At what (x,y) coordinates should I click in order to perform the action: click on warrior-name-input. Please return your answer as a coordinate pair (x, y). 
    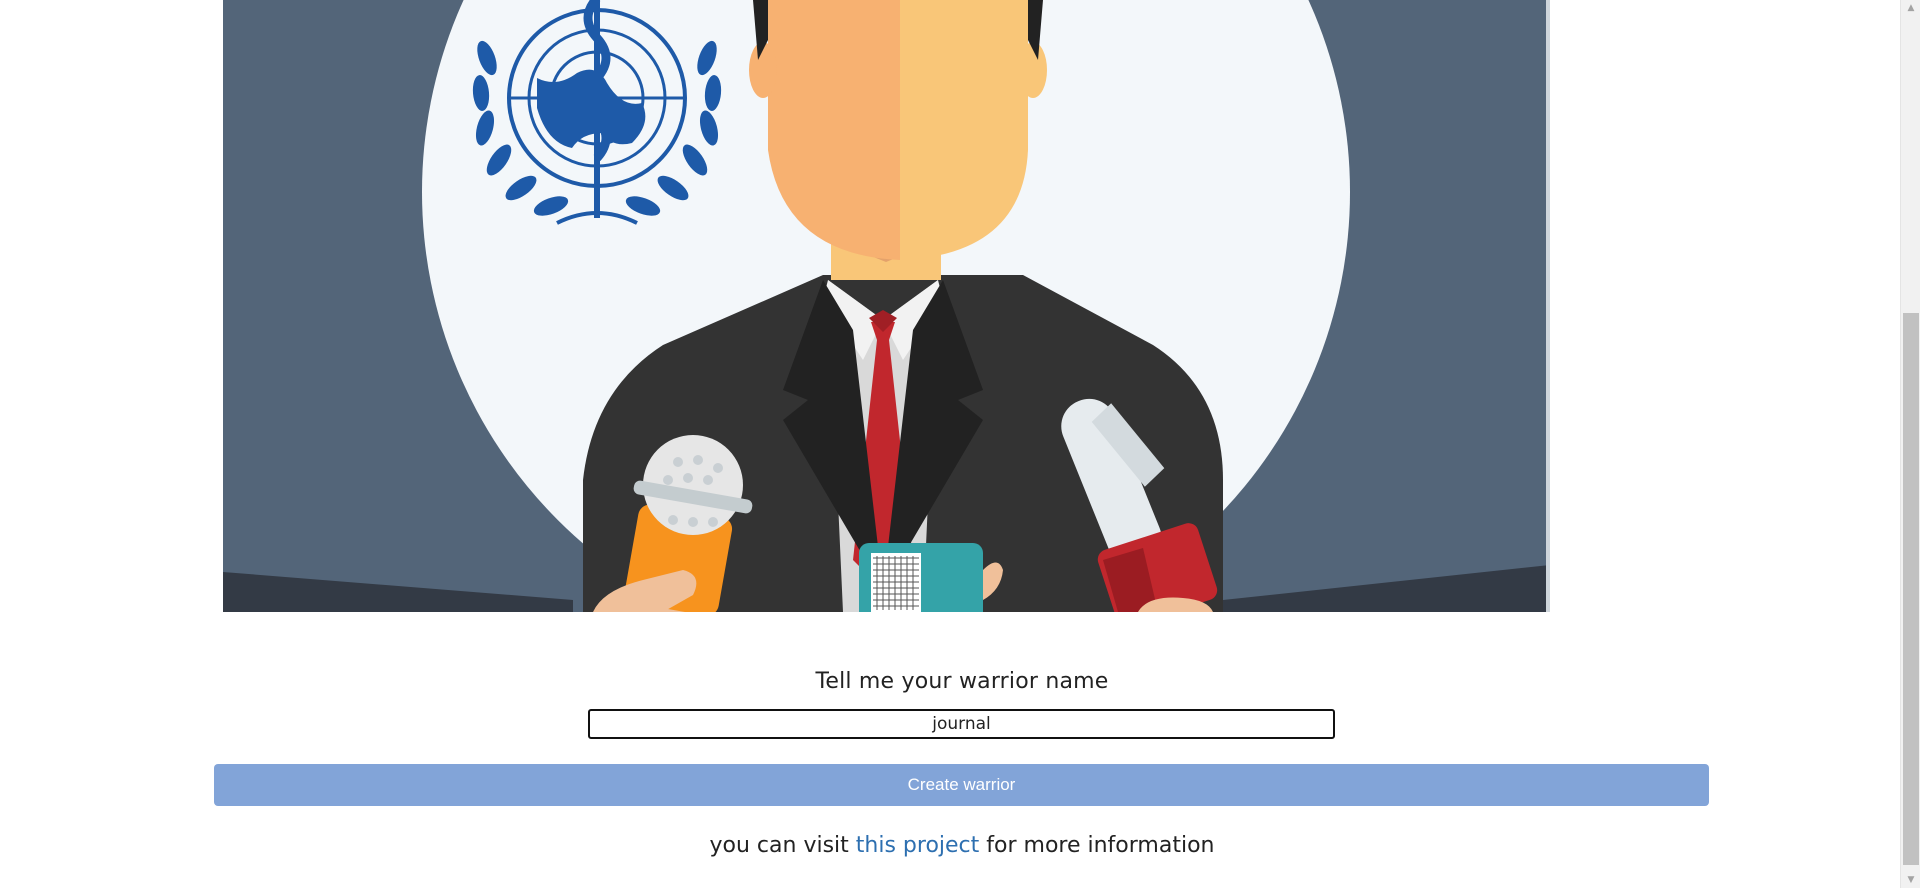
    Looking at the image, I should click on (961, 724).